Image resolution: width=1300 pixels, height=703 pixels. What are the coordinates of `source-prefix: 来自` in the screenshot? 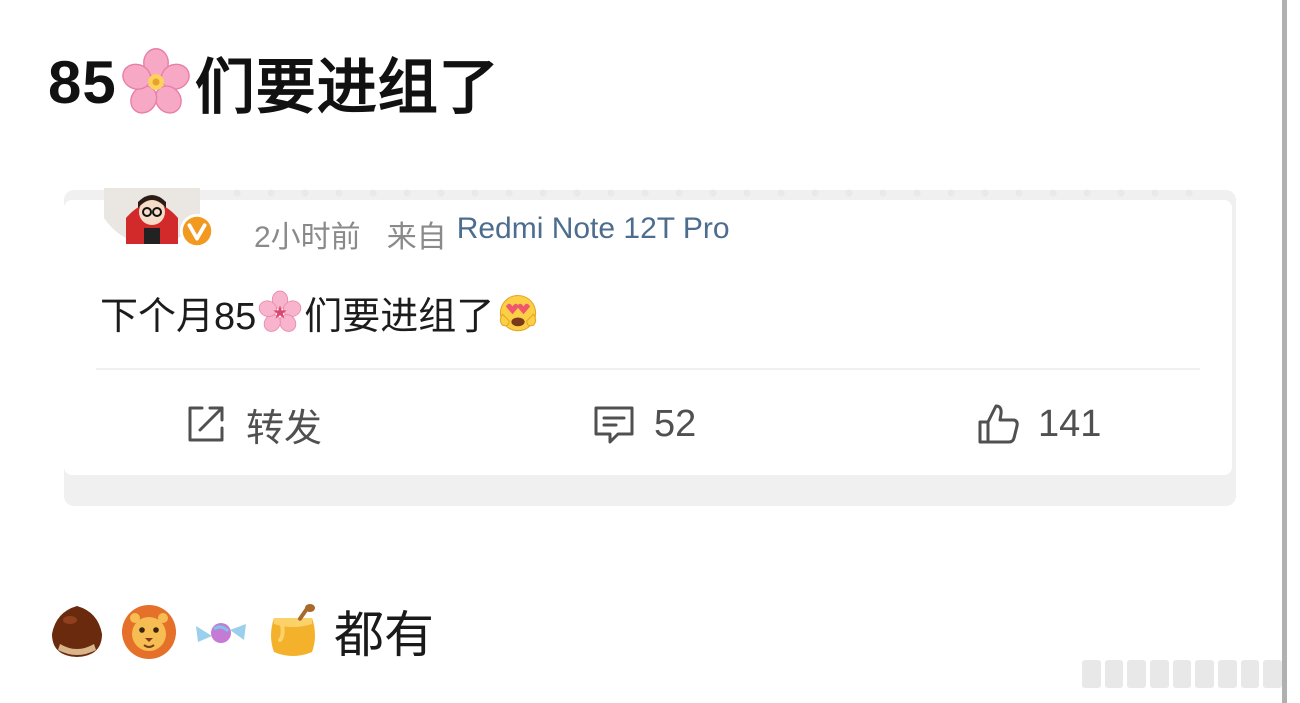 It's located at (416, 237).